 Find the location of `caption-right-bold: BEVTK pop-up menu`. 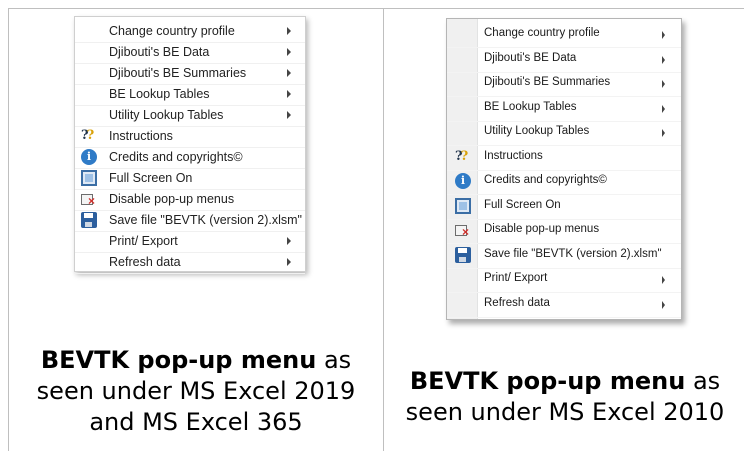

caption-right-bold: BEVTK pop-up menu is located at coordinates (547, 381).